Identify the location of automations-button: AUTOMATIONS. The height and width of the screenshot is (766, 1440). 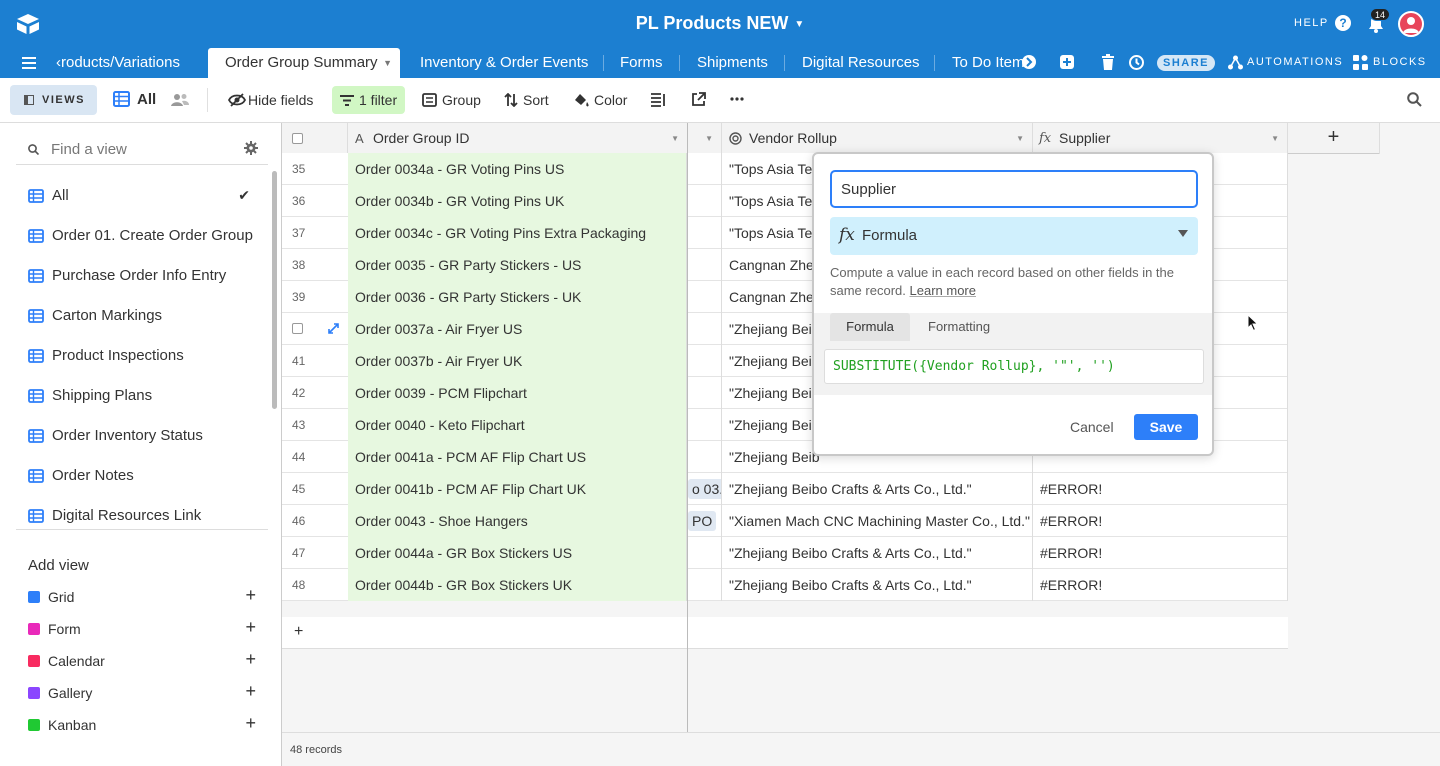
(1295, 62).